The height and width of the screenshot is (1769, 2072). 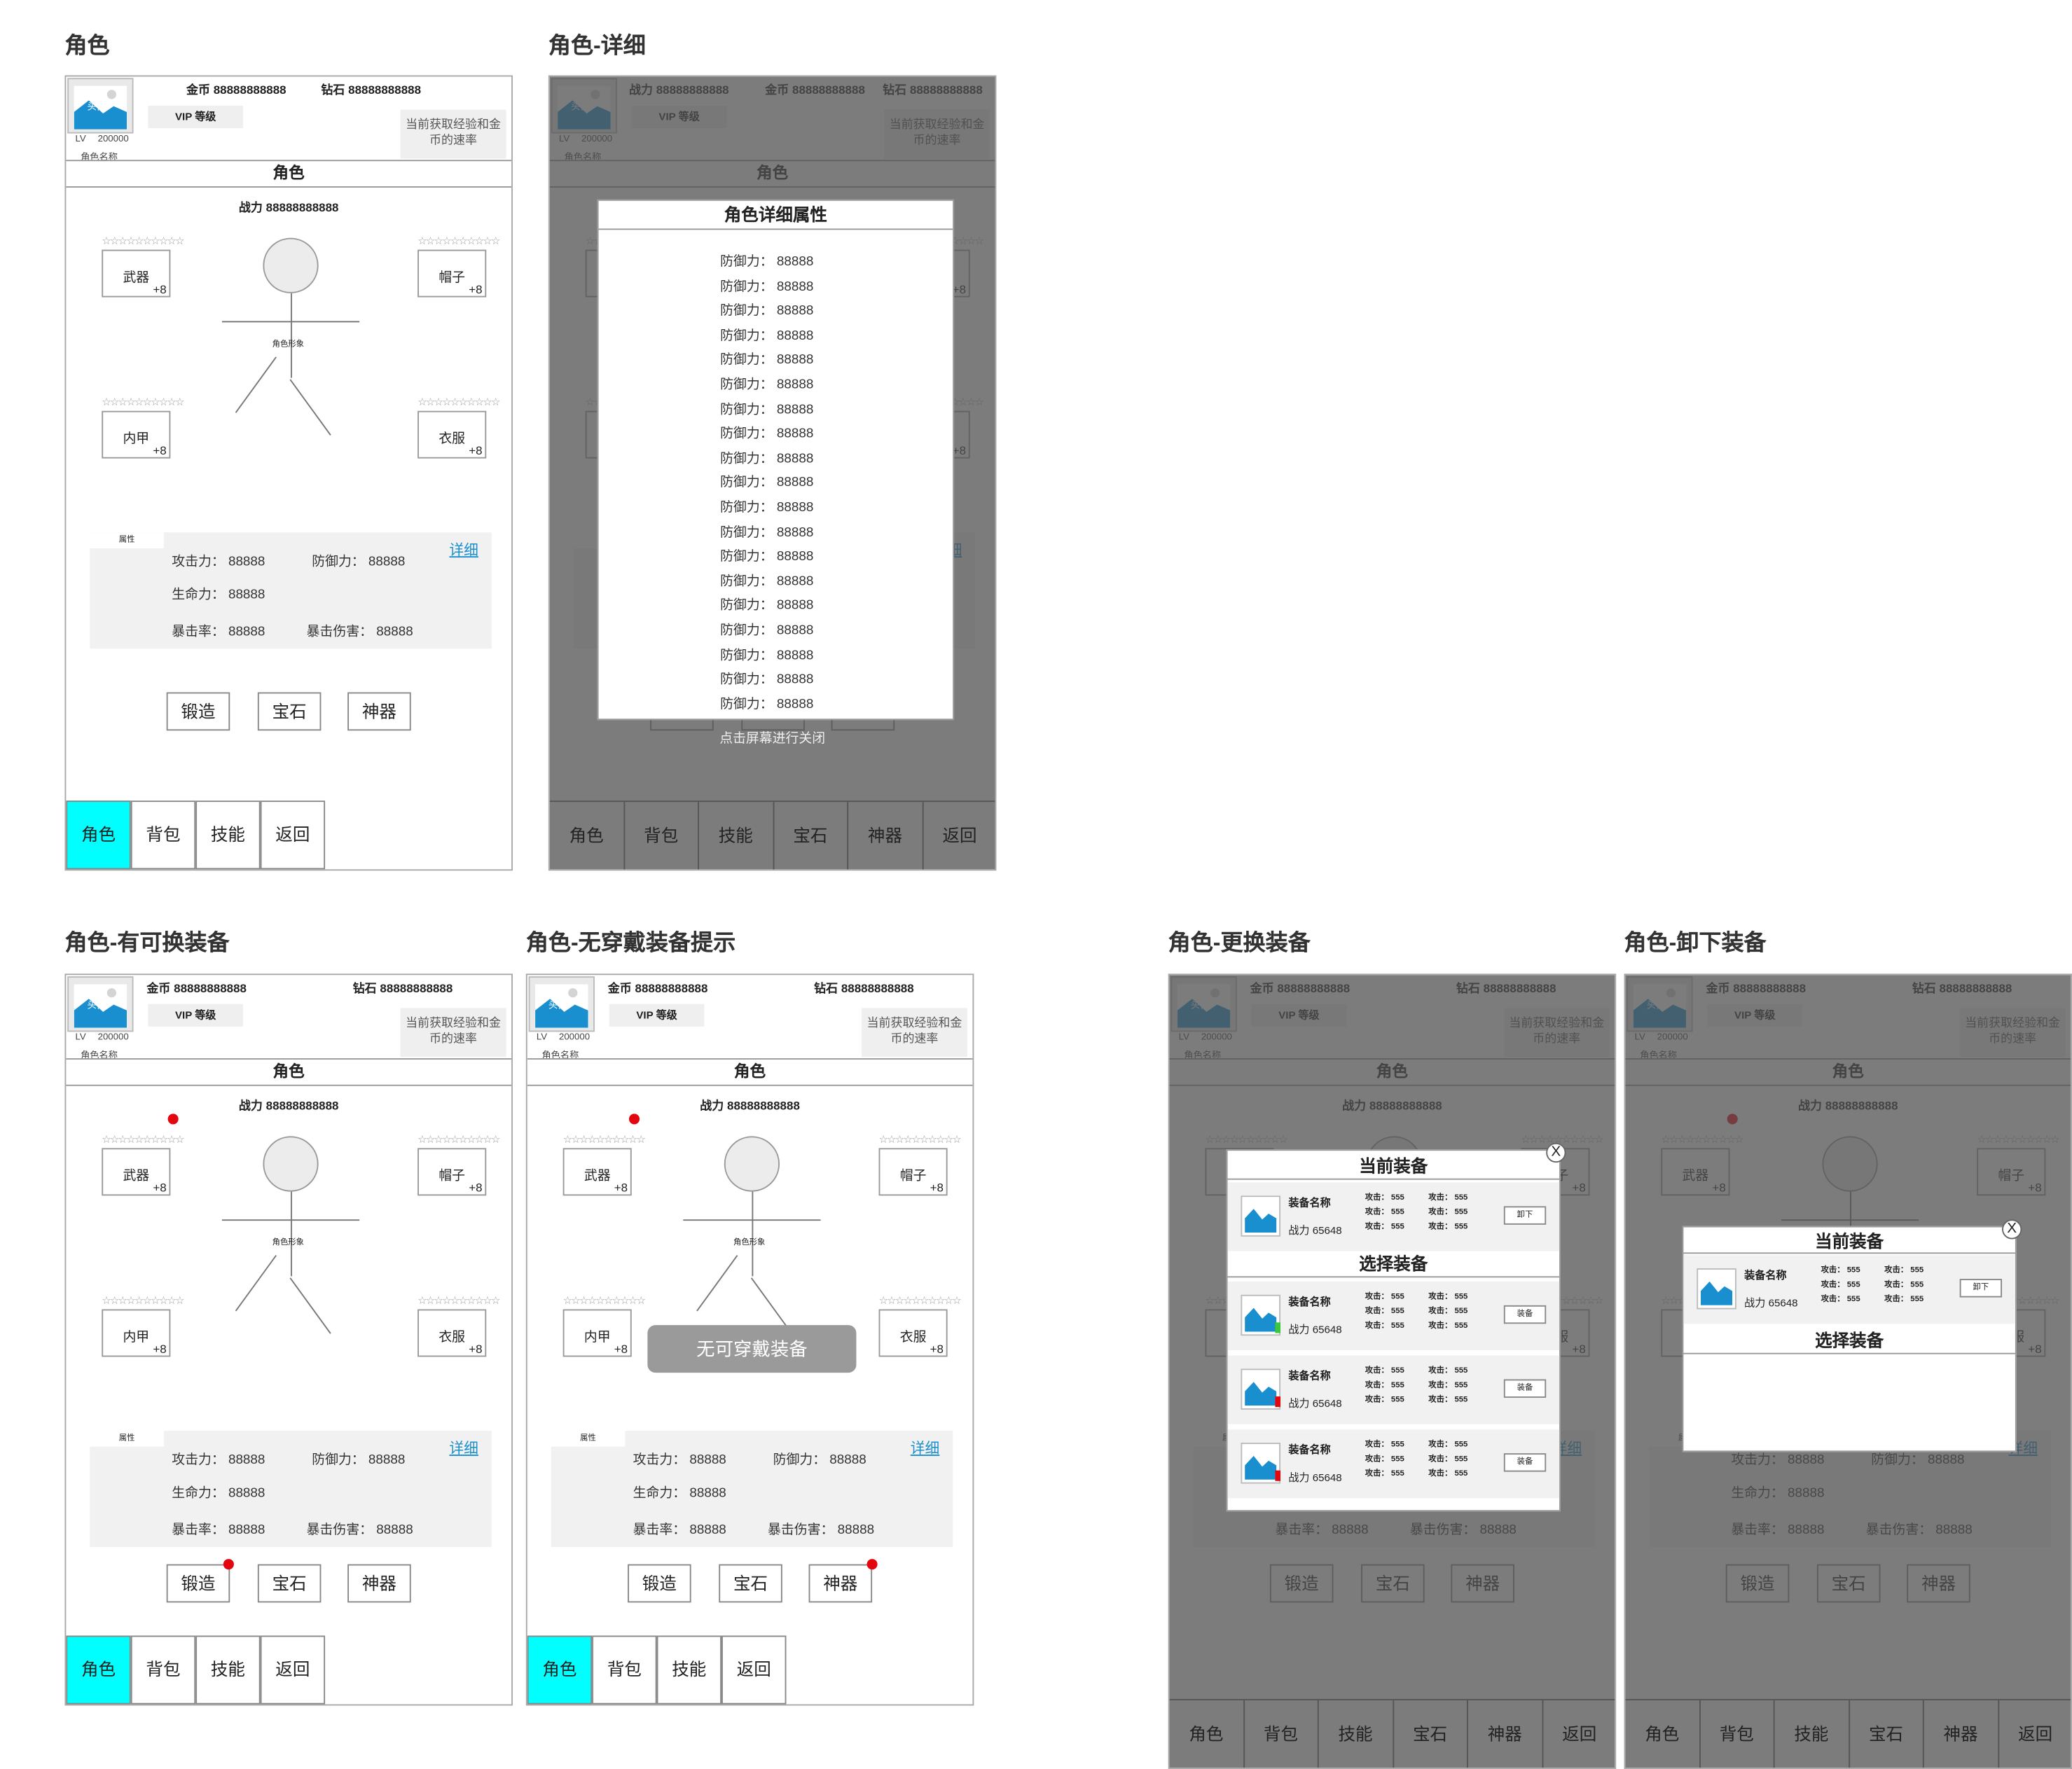 I want to click on close-hint: 点击屏幕进行关闭, so click(x=773, y=737).